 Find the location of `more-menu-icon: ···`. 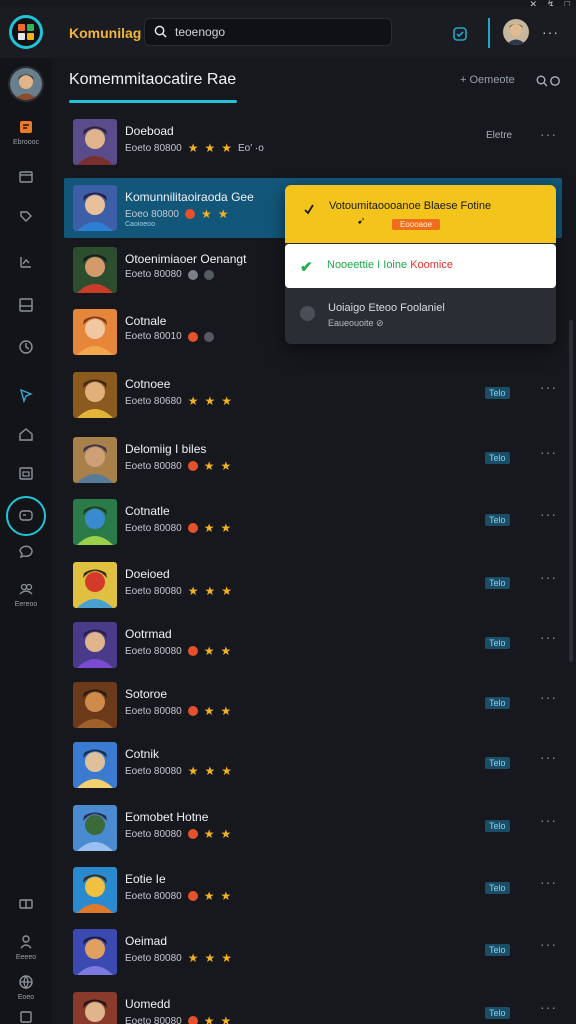

more-menu-icon: ··· is located at coordinates (550, 32).